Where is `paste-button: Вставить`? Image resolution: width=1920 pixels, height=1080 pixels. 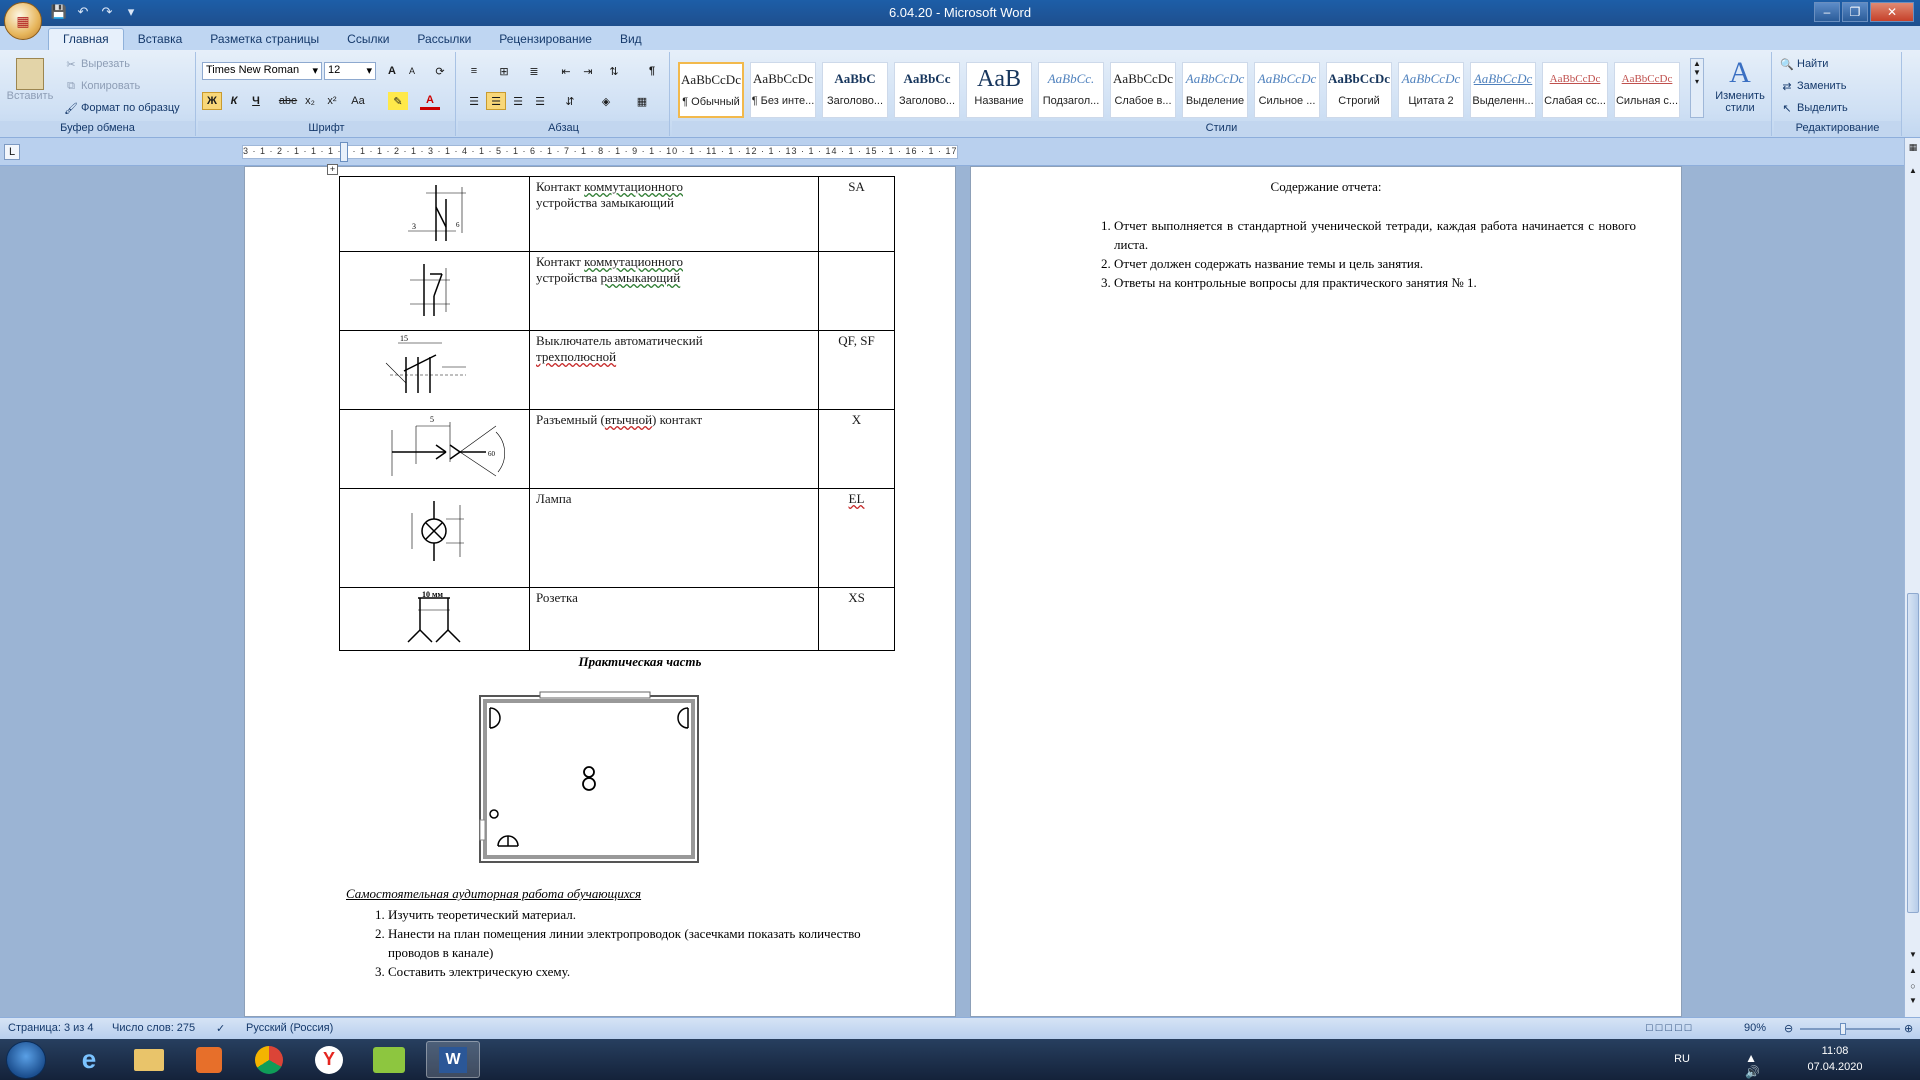 paste-button: Вставить is located at coordinates (30, 87).